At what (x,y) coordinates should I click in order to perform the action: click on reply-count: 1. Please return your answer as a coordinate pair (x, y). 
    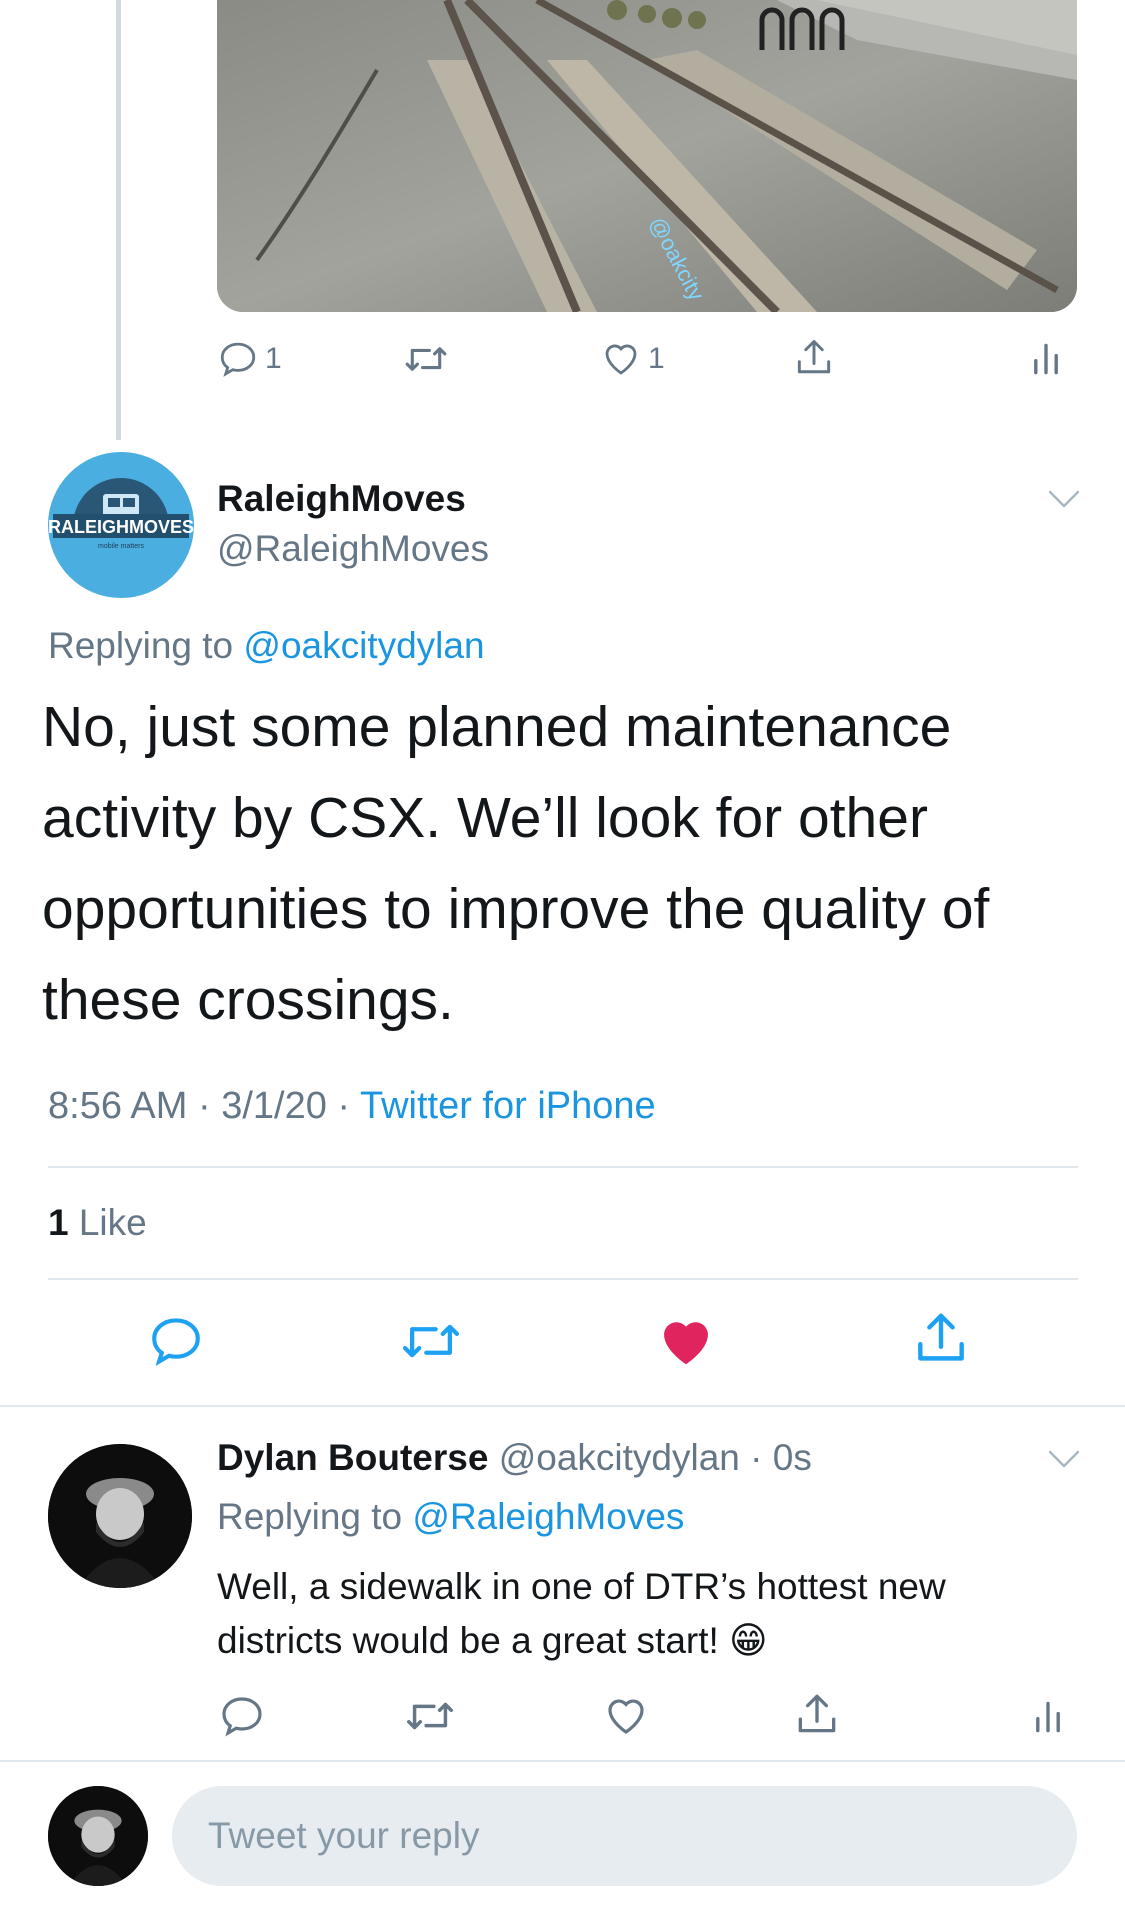
    Looking at the image, I should click on (273, 358).